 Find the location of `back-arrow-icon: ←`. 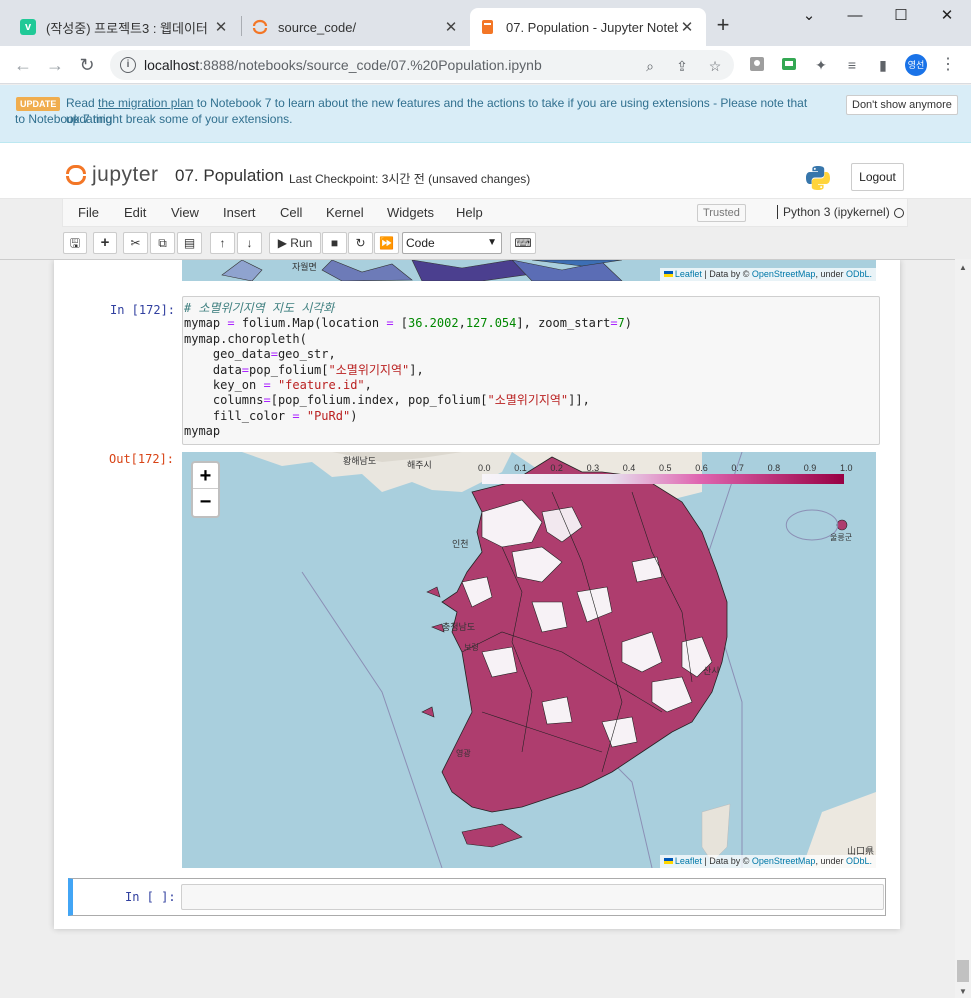

back-arrow-icon: ← is located at coordinates (23, 65).